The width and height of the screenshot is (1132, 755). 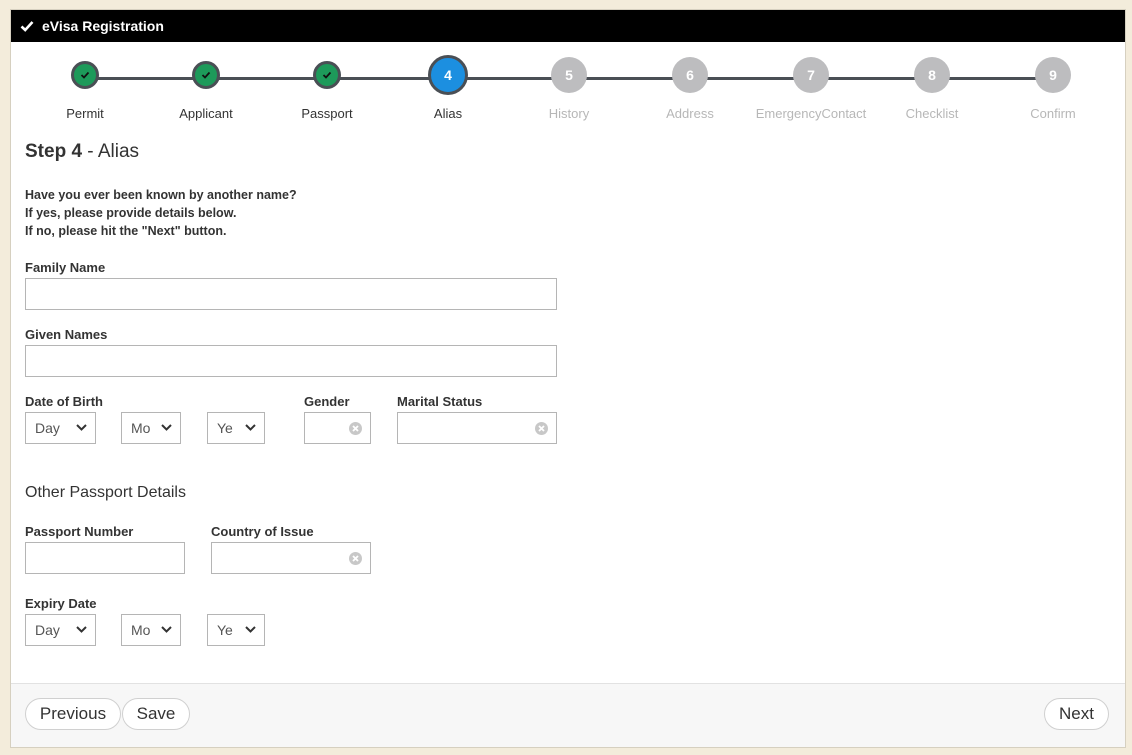 I want to click on country-of-issue-label: Country of Issue, so click(x=262, y=531).